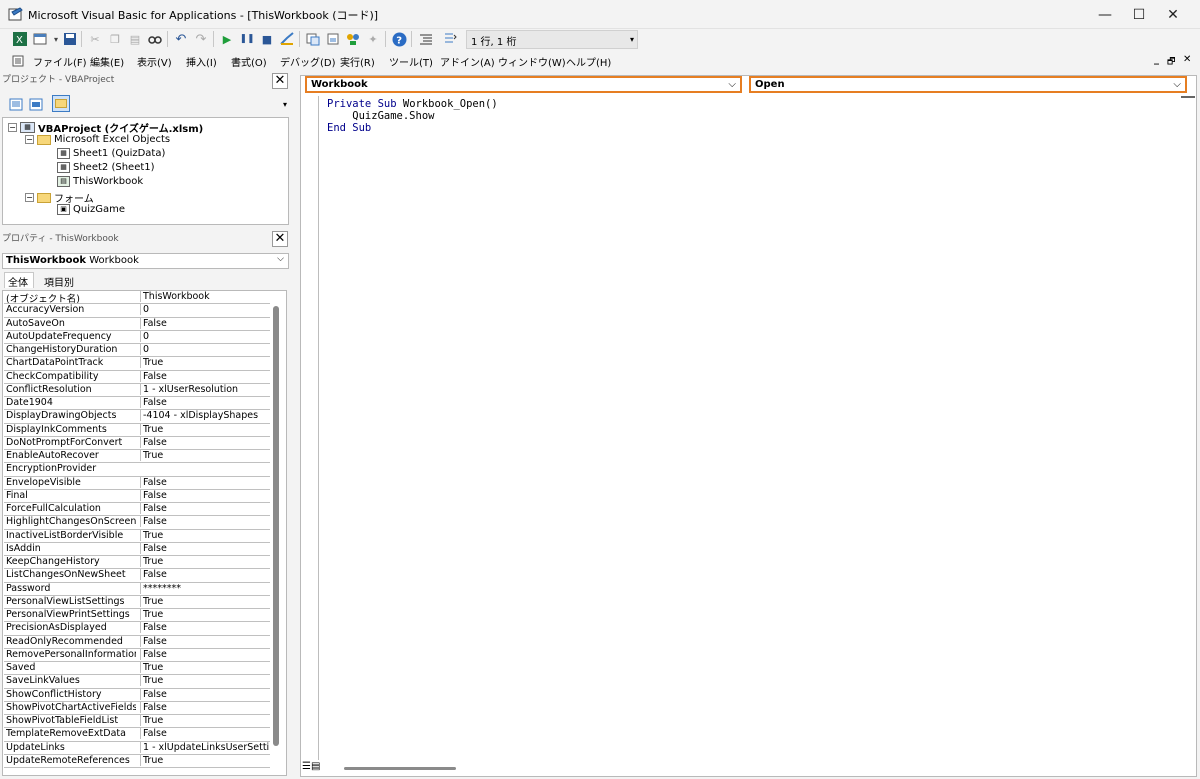 The image size is (1200, 779). What do you see at coordinates (532, 61) in the screenshot?
I see `menu-window: ウィンドウ(W)` at bounding box center [532, 61].